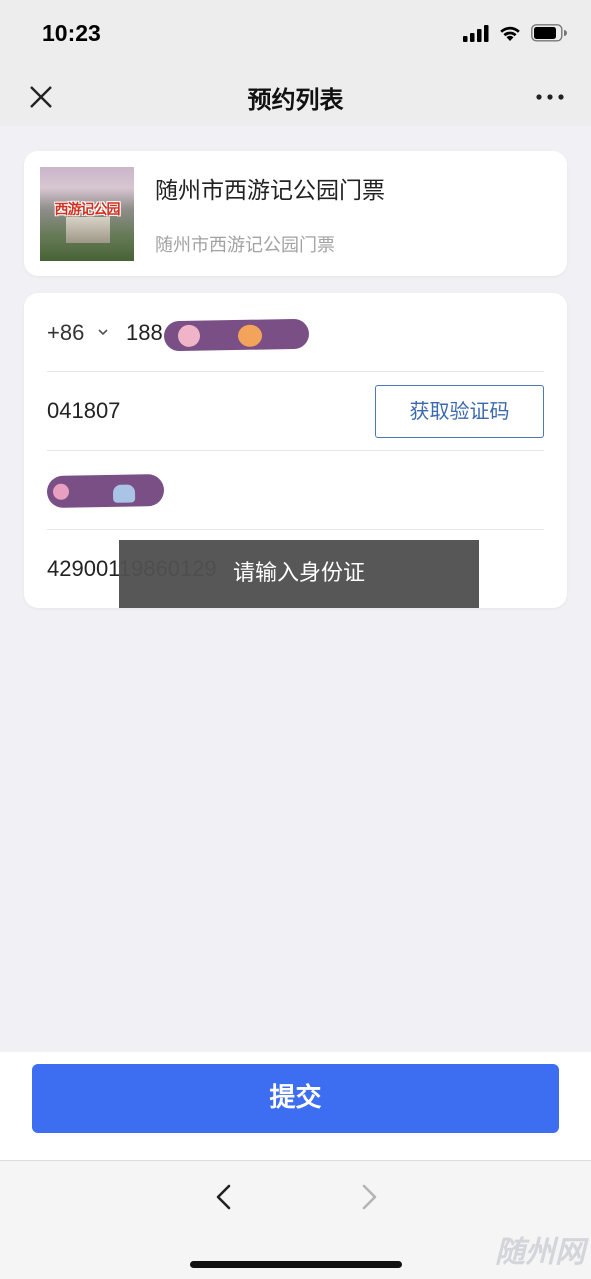 The height and width of the screenshot is (1279, 591). I want to click on get-code-button: 获取验证码, so click(459, 411).